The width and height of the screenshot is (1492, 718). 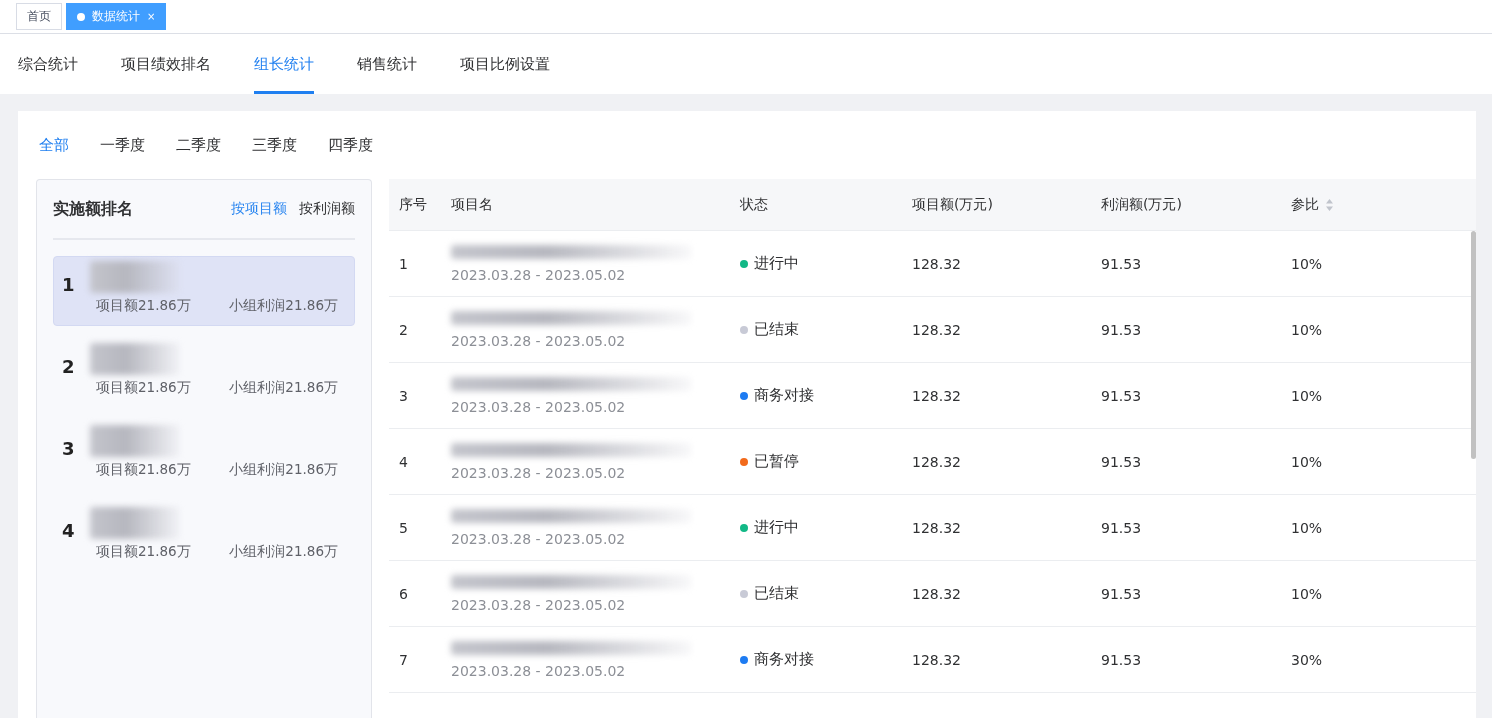 What do you see at coordinates (166, 64) in the screenshot?
I see `tab: 项目绩效排名` at bounding box center [166, 64].